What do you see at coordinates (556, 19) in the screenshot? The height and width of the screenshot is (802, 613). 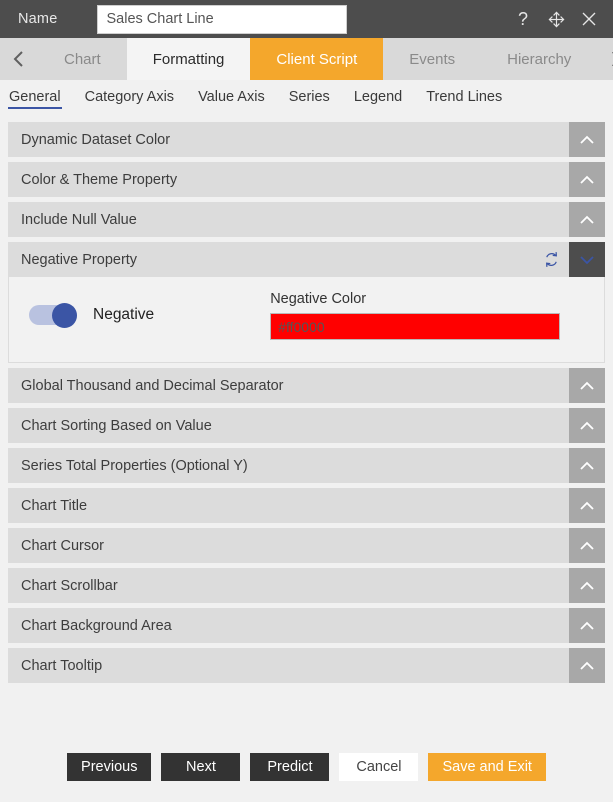 I see `move-arrows-icon` at bounding box center [556, 19].